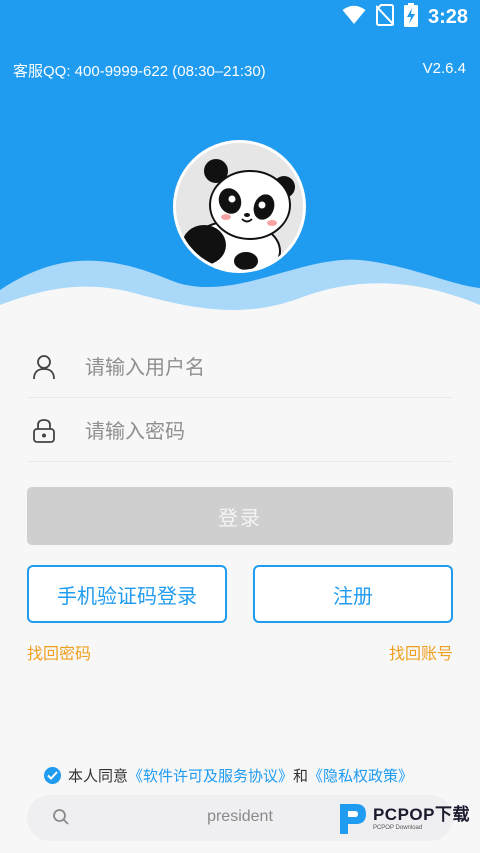 The height and width of the screenshot is (853, 480). I want to click on terms-link: 《软件许可及服务协议》, so click(210, 775).